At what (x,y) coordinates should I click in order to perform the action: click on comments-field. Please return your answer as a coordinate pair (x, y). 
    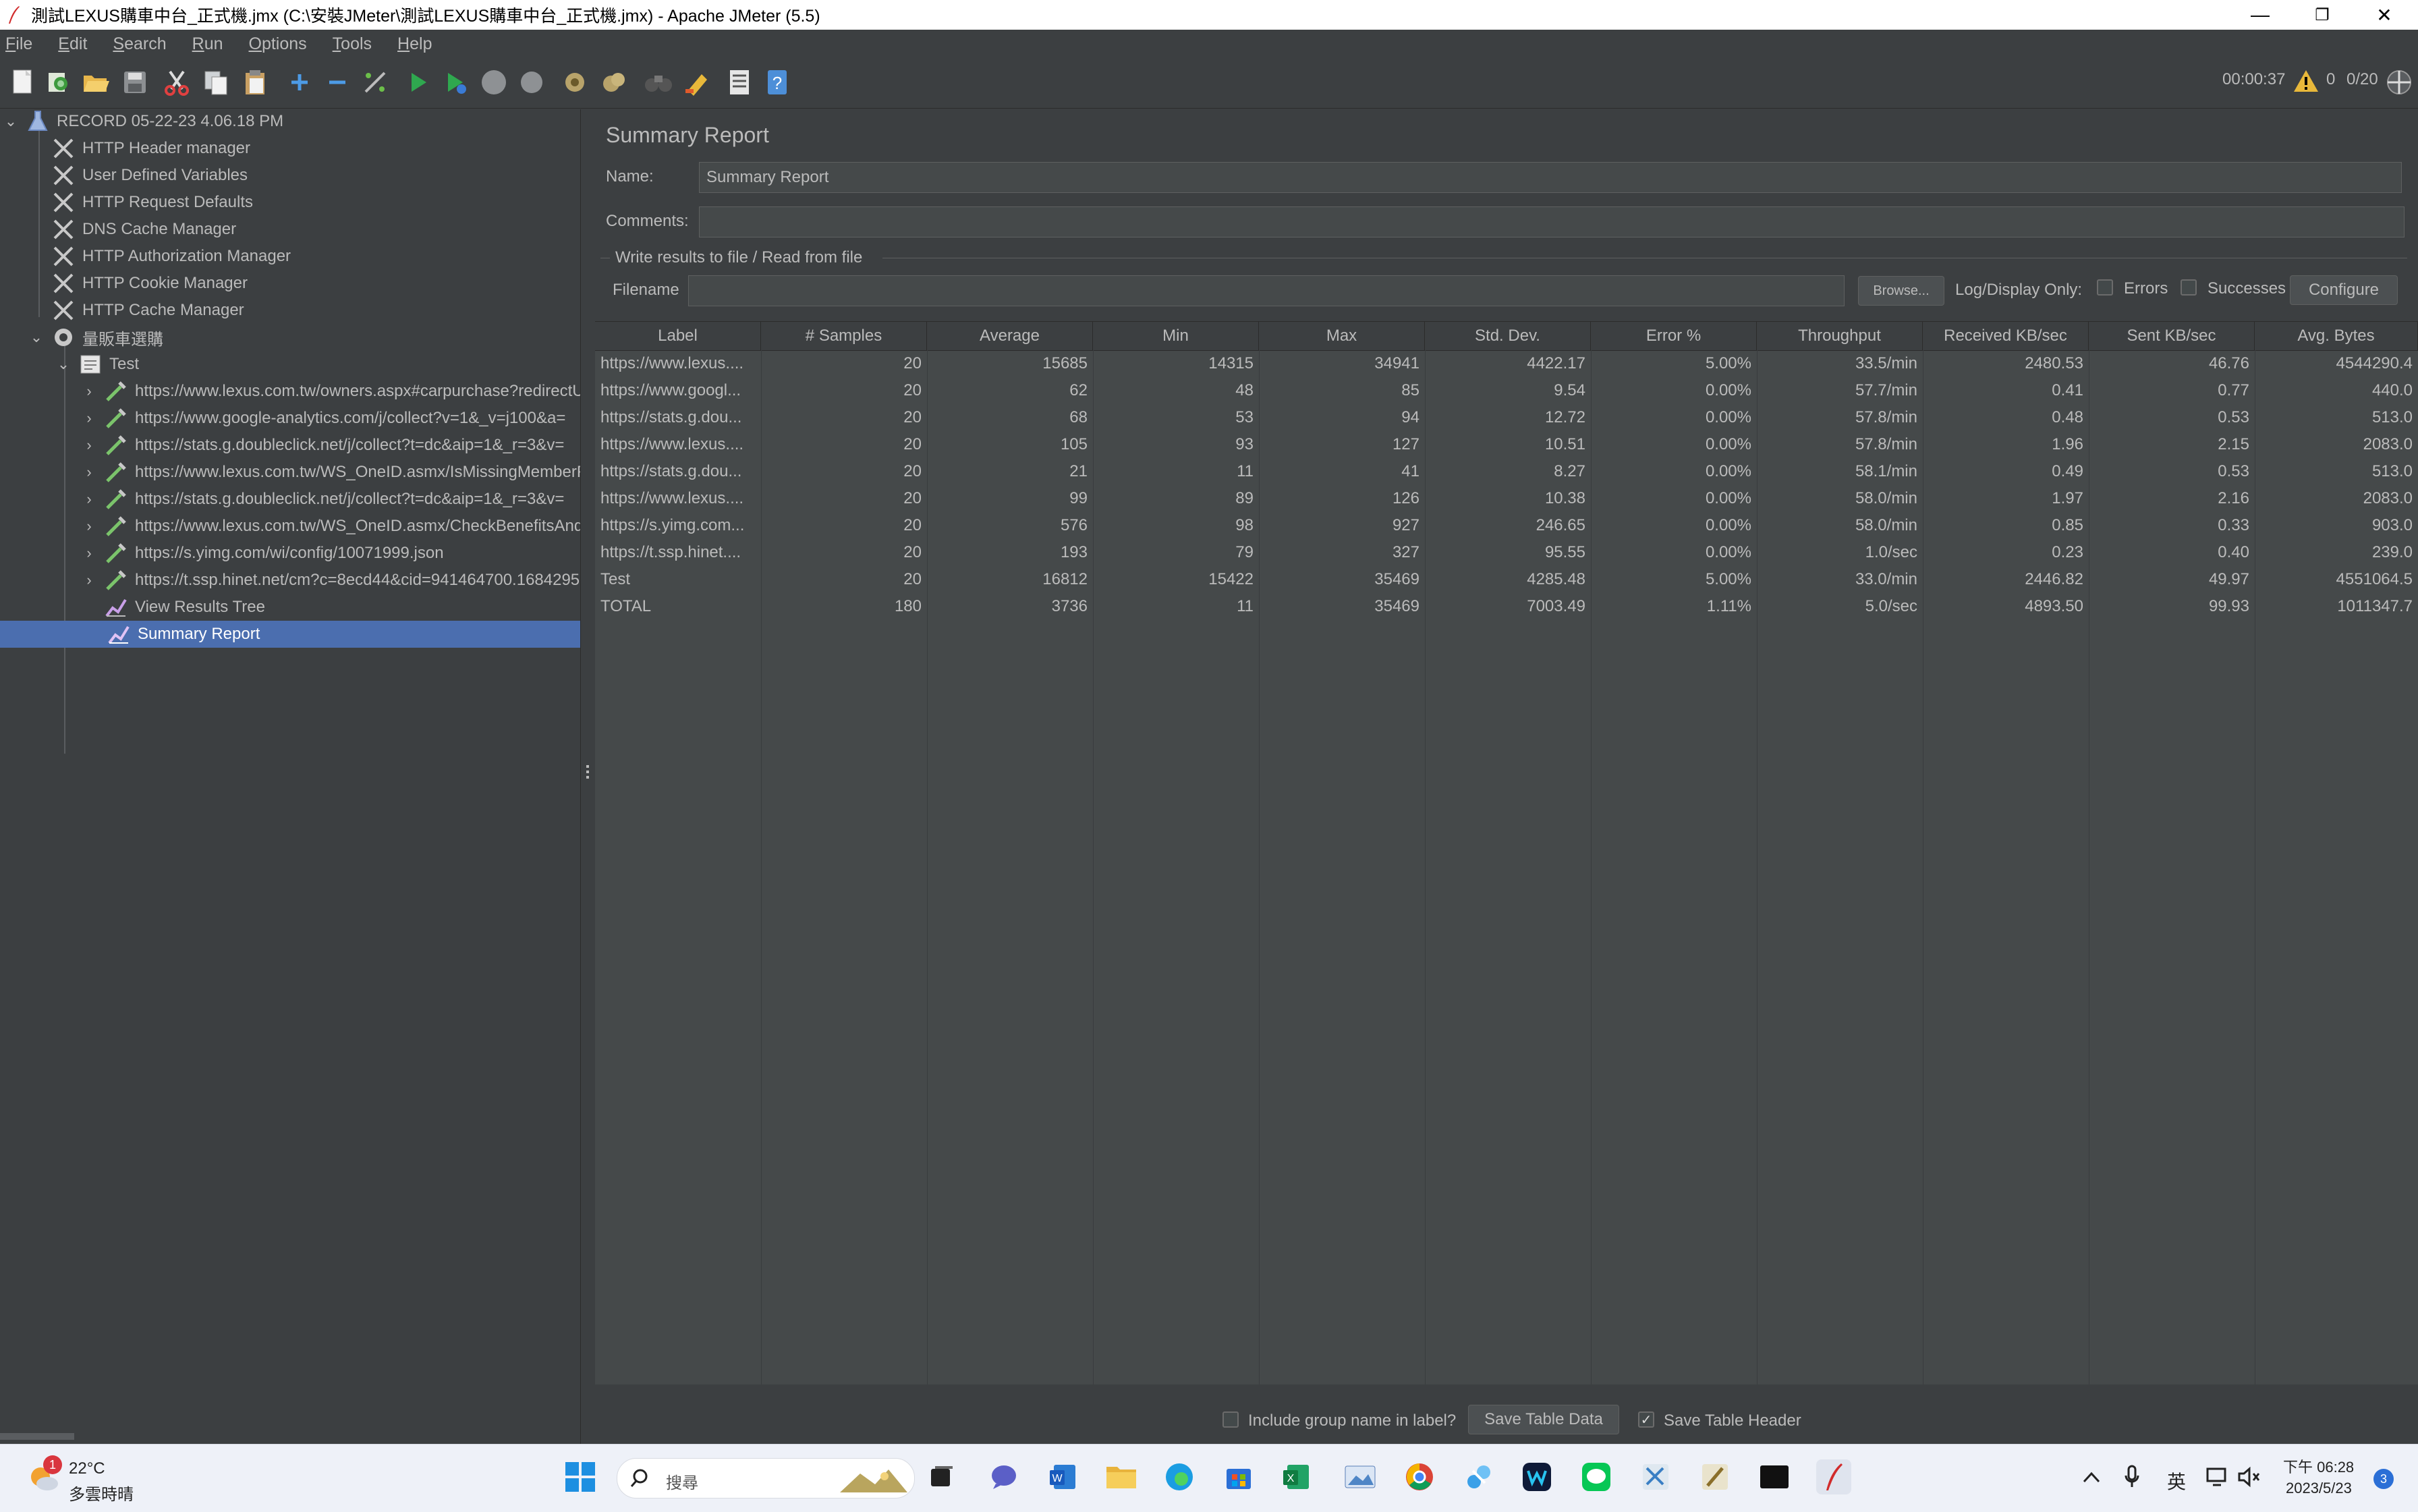
    Looking at the image, I should click on (1552, 221).